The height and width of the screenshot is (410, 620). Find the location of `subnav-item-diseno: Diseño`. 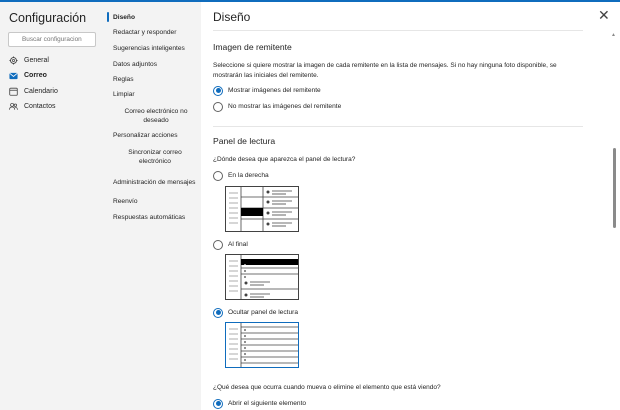

subnav-item-diseno: Diseño is located at coordinates (155, 17).